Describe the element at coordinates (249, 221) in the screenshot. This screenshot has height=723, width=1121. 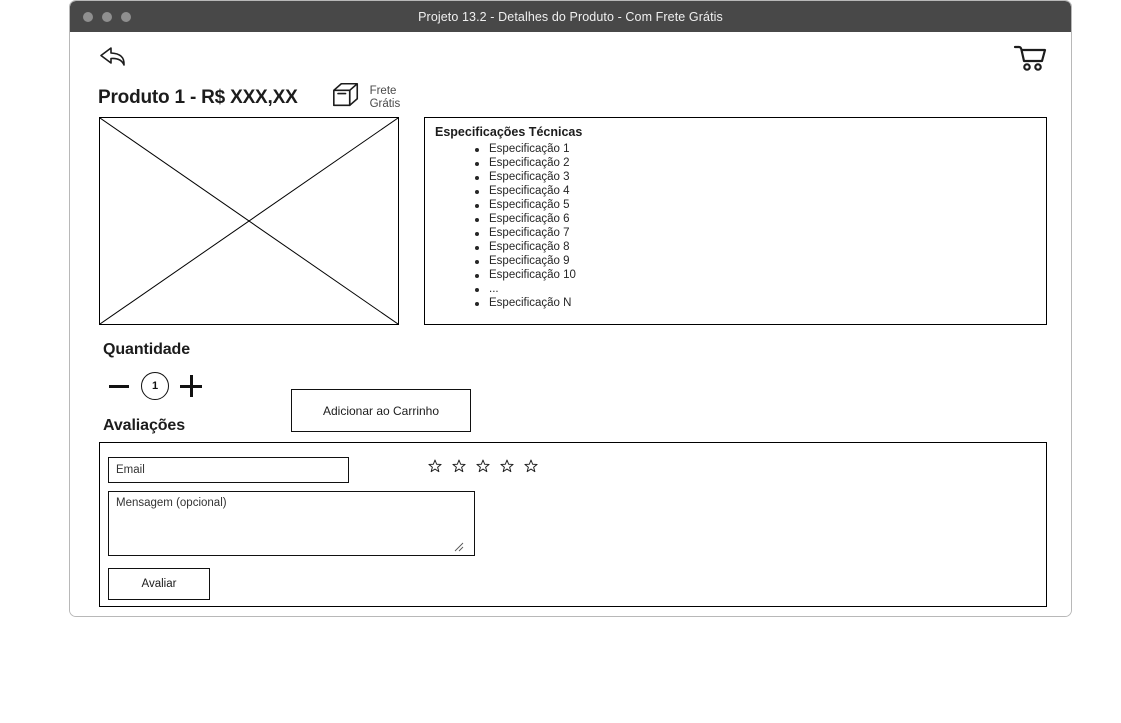
I see `product-image-placeholder` at that location.